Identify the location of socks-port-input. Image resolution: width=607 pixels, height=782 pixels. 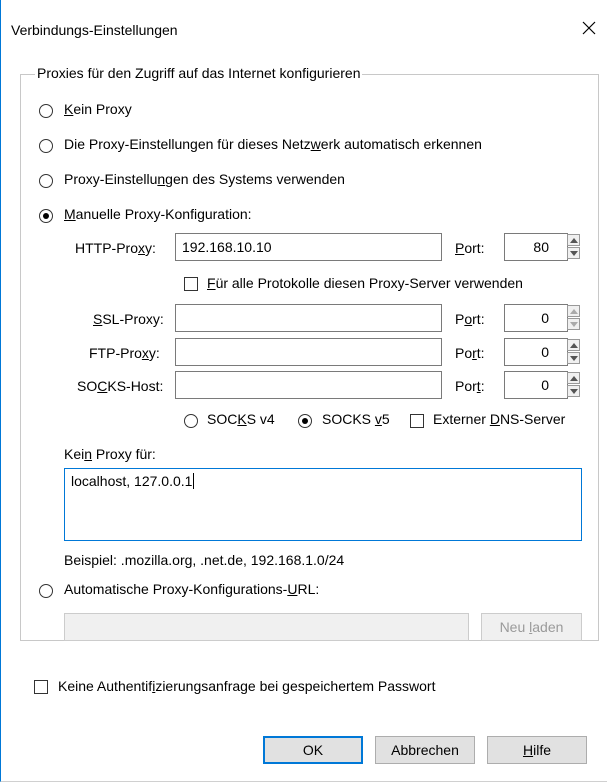
(536, 385).